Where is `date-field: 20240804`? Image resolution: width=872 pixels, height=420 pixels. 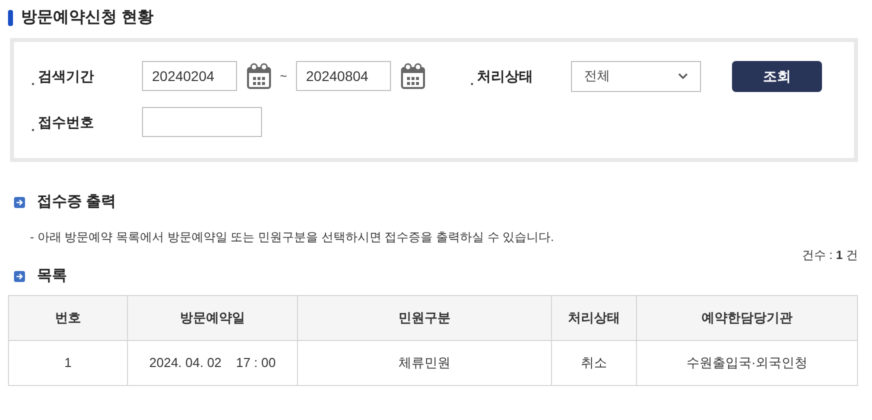 date-field: 20240804 is located at coordinates (344, 76).